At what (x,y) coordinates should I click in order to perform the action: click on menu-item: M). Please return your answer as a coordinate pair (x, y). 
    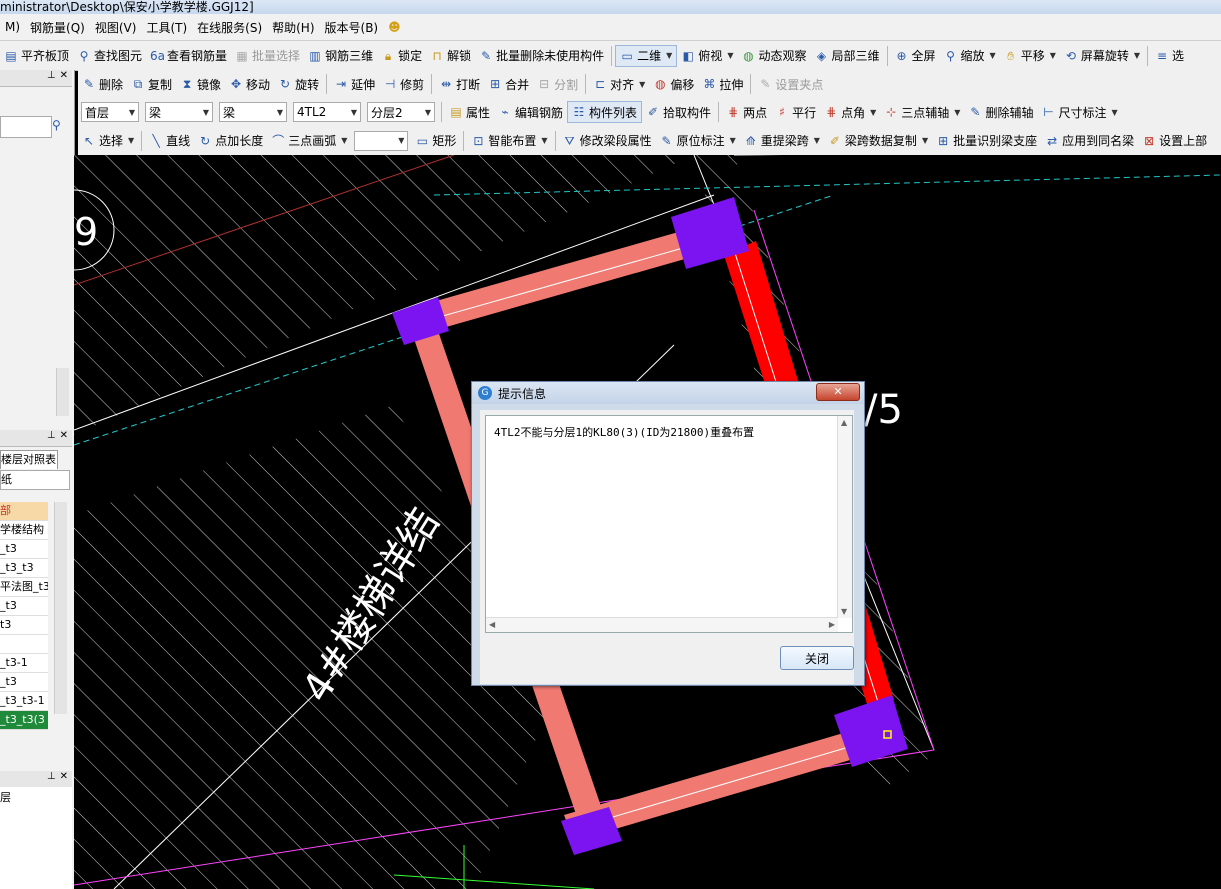
    Looking at the image, I should click on (12, 27).